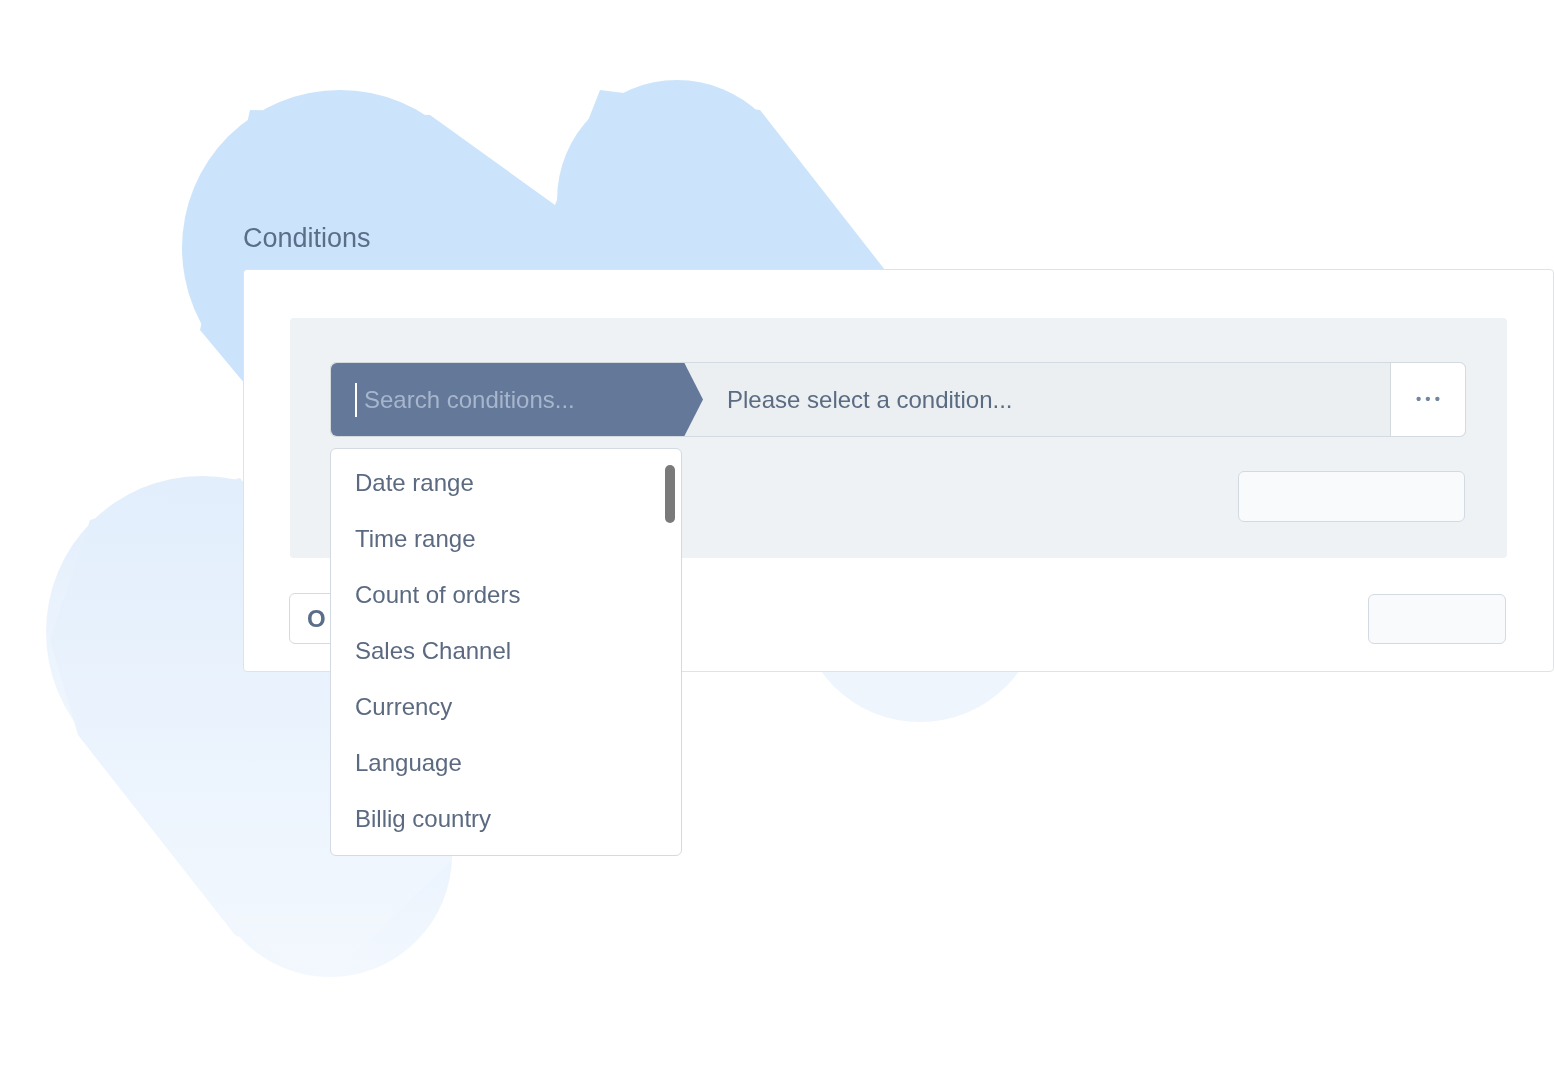  I want to click on text-cursor, so click(356, 400).